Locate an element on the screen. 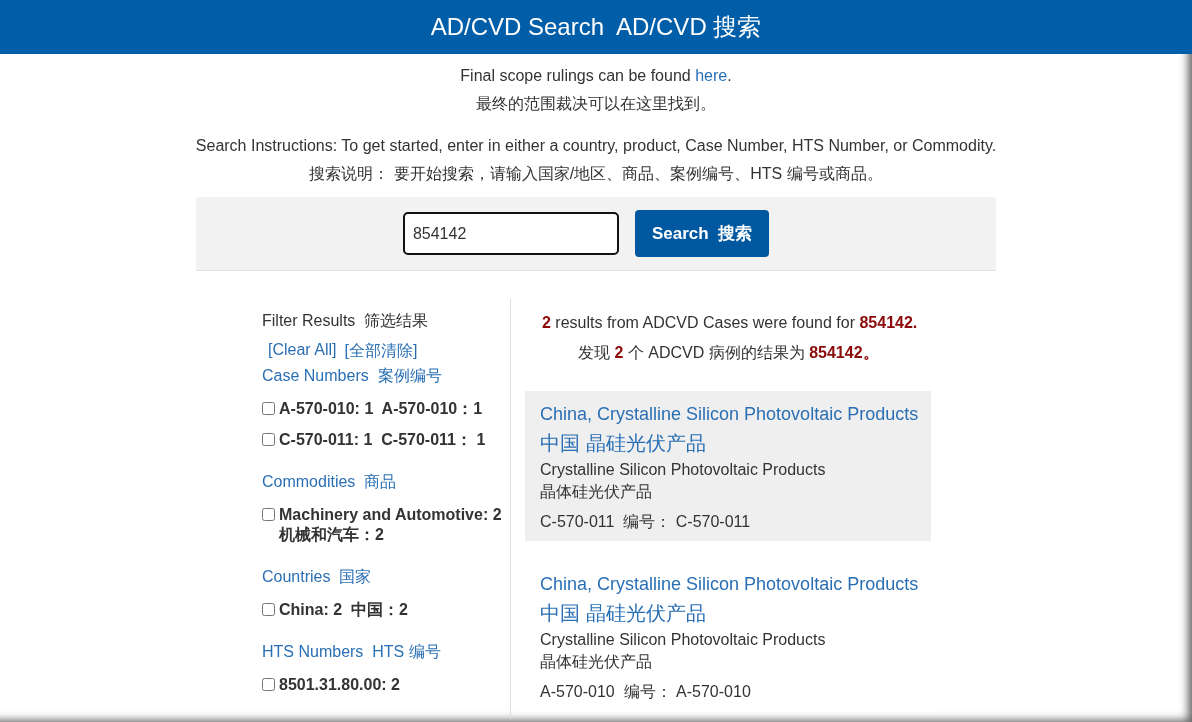 The image size is (1192, 722). case-number: C-570-011 编号： C-570-011 is located at coordinates (646, 522).